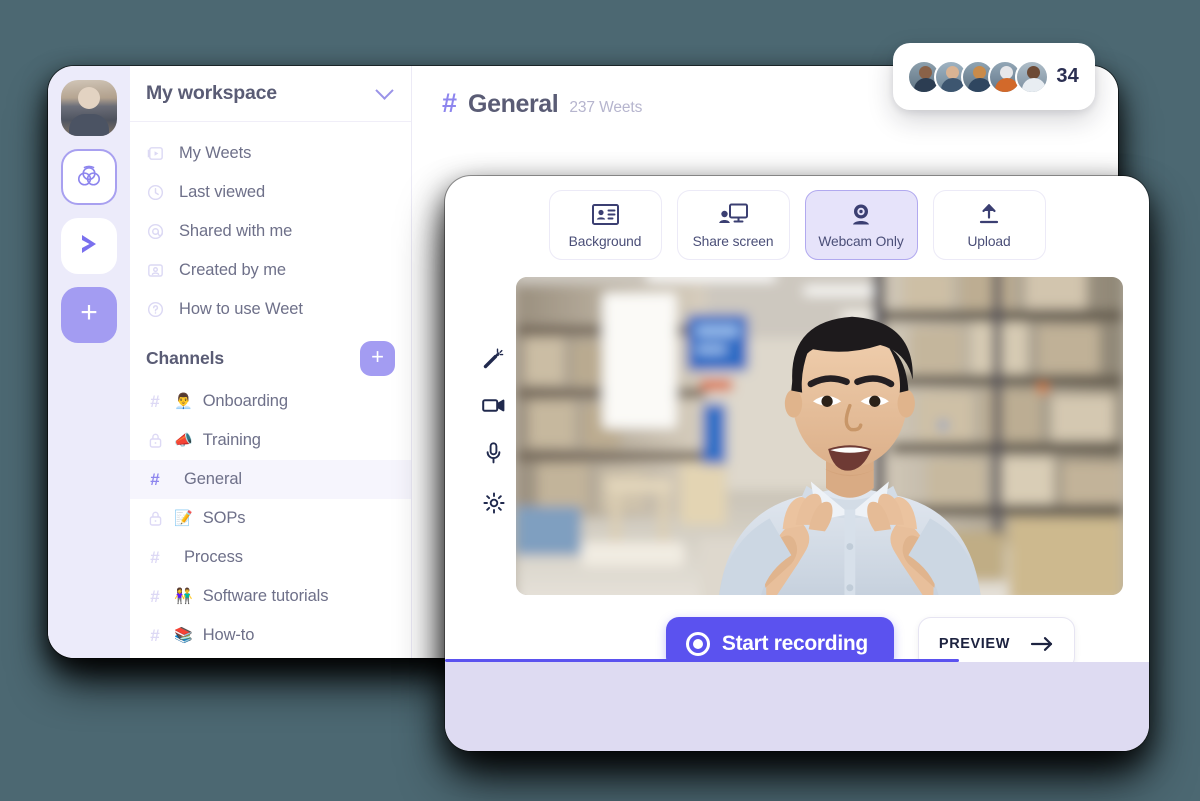 The image size is (1200, 801). What do you see at coordinates (155, 192) in the screenshot?
I see `clock-icon` at bounding box center [155, 192].